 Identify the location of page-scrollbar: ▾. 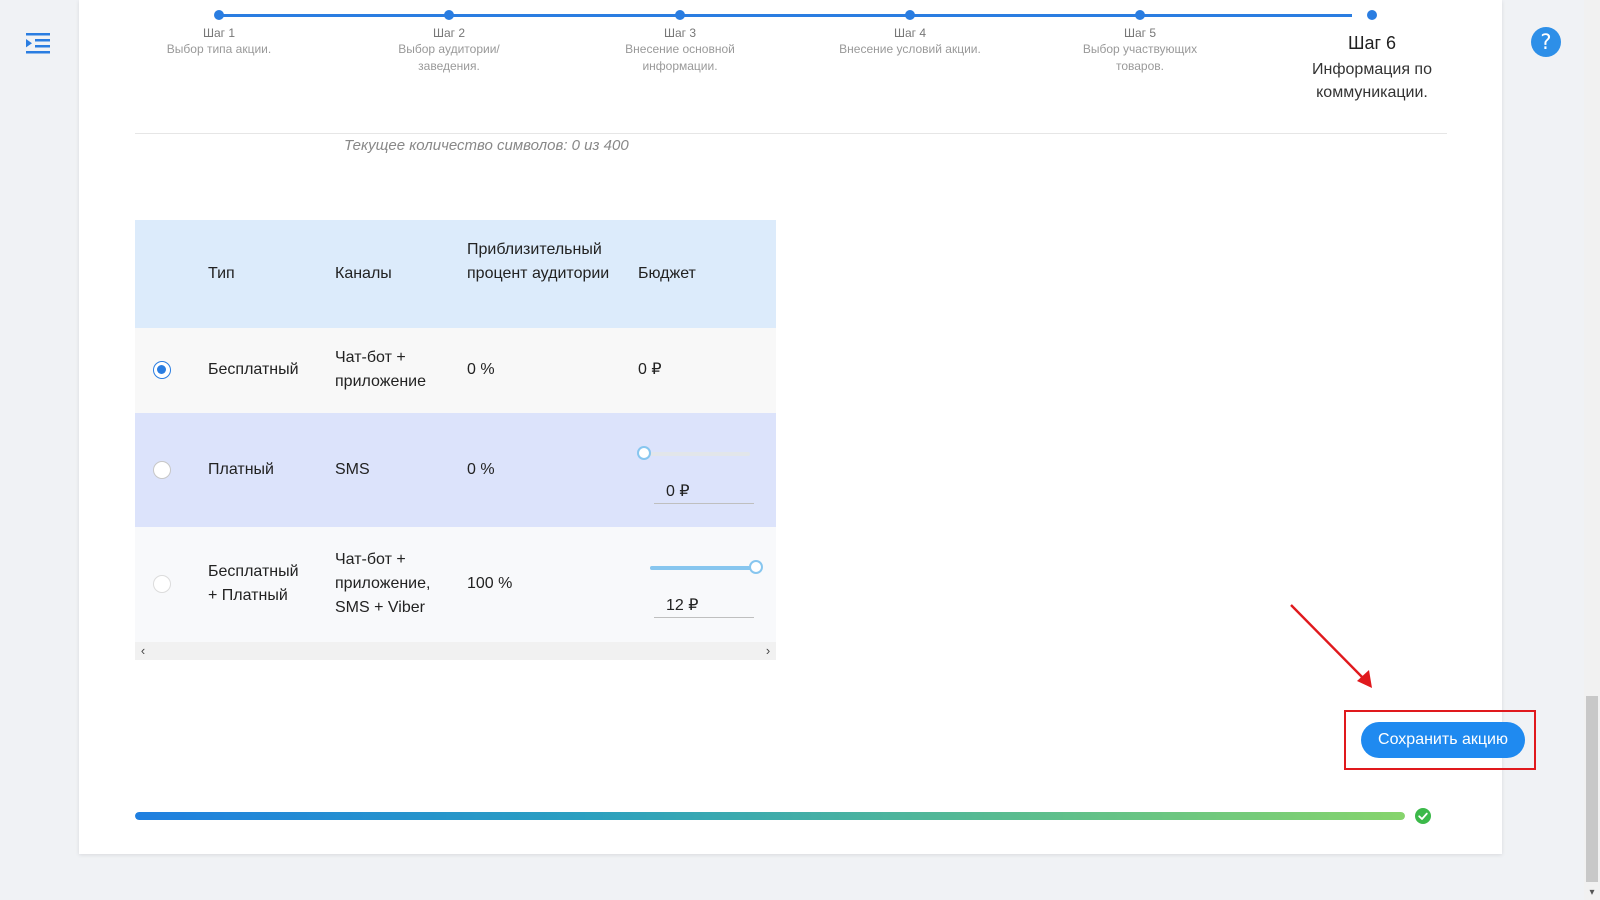
(1592, 450).